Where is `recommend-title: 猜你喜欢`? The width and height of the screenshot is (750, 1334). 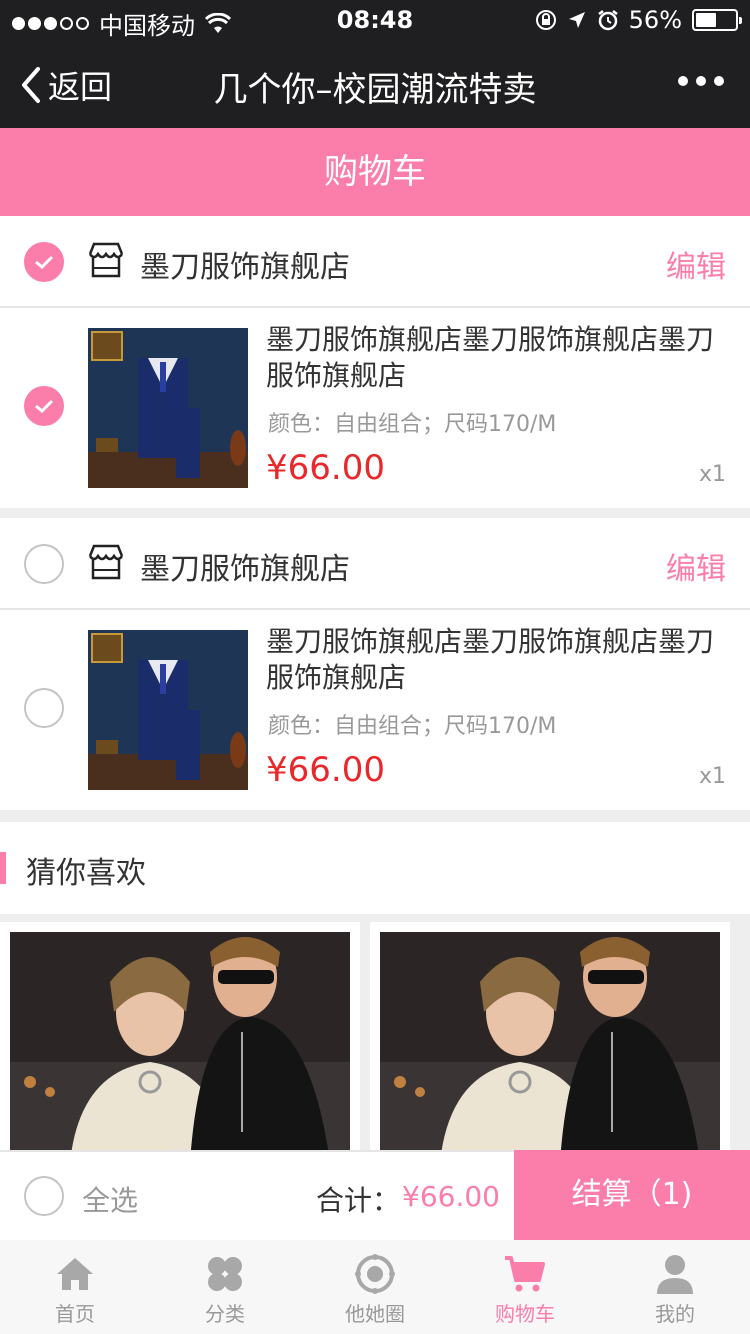
recommend-title: 猜你喜欢 is located at coordinates (86, 873).